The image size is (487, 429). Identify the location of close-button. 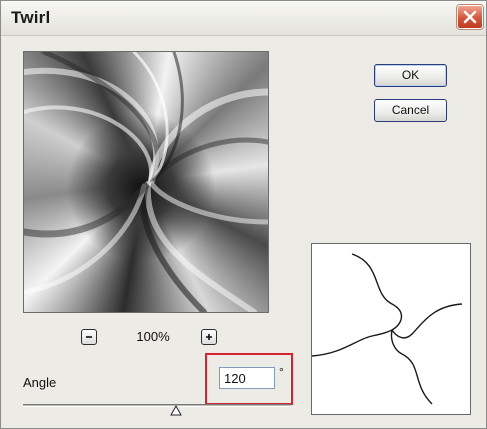
(470, 17).